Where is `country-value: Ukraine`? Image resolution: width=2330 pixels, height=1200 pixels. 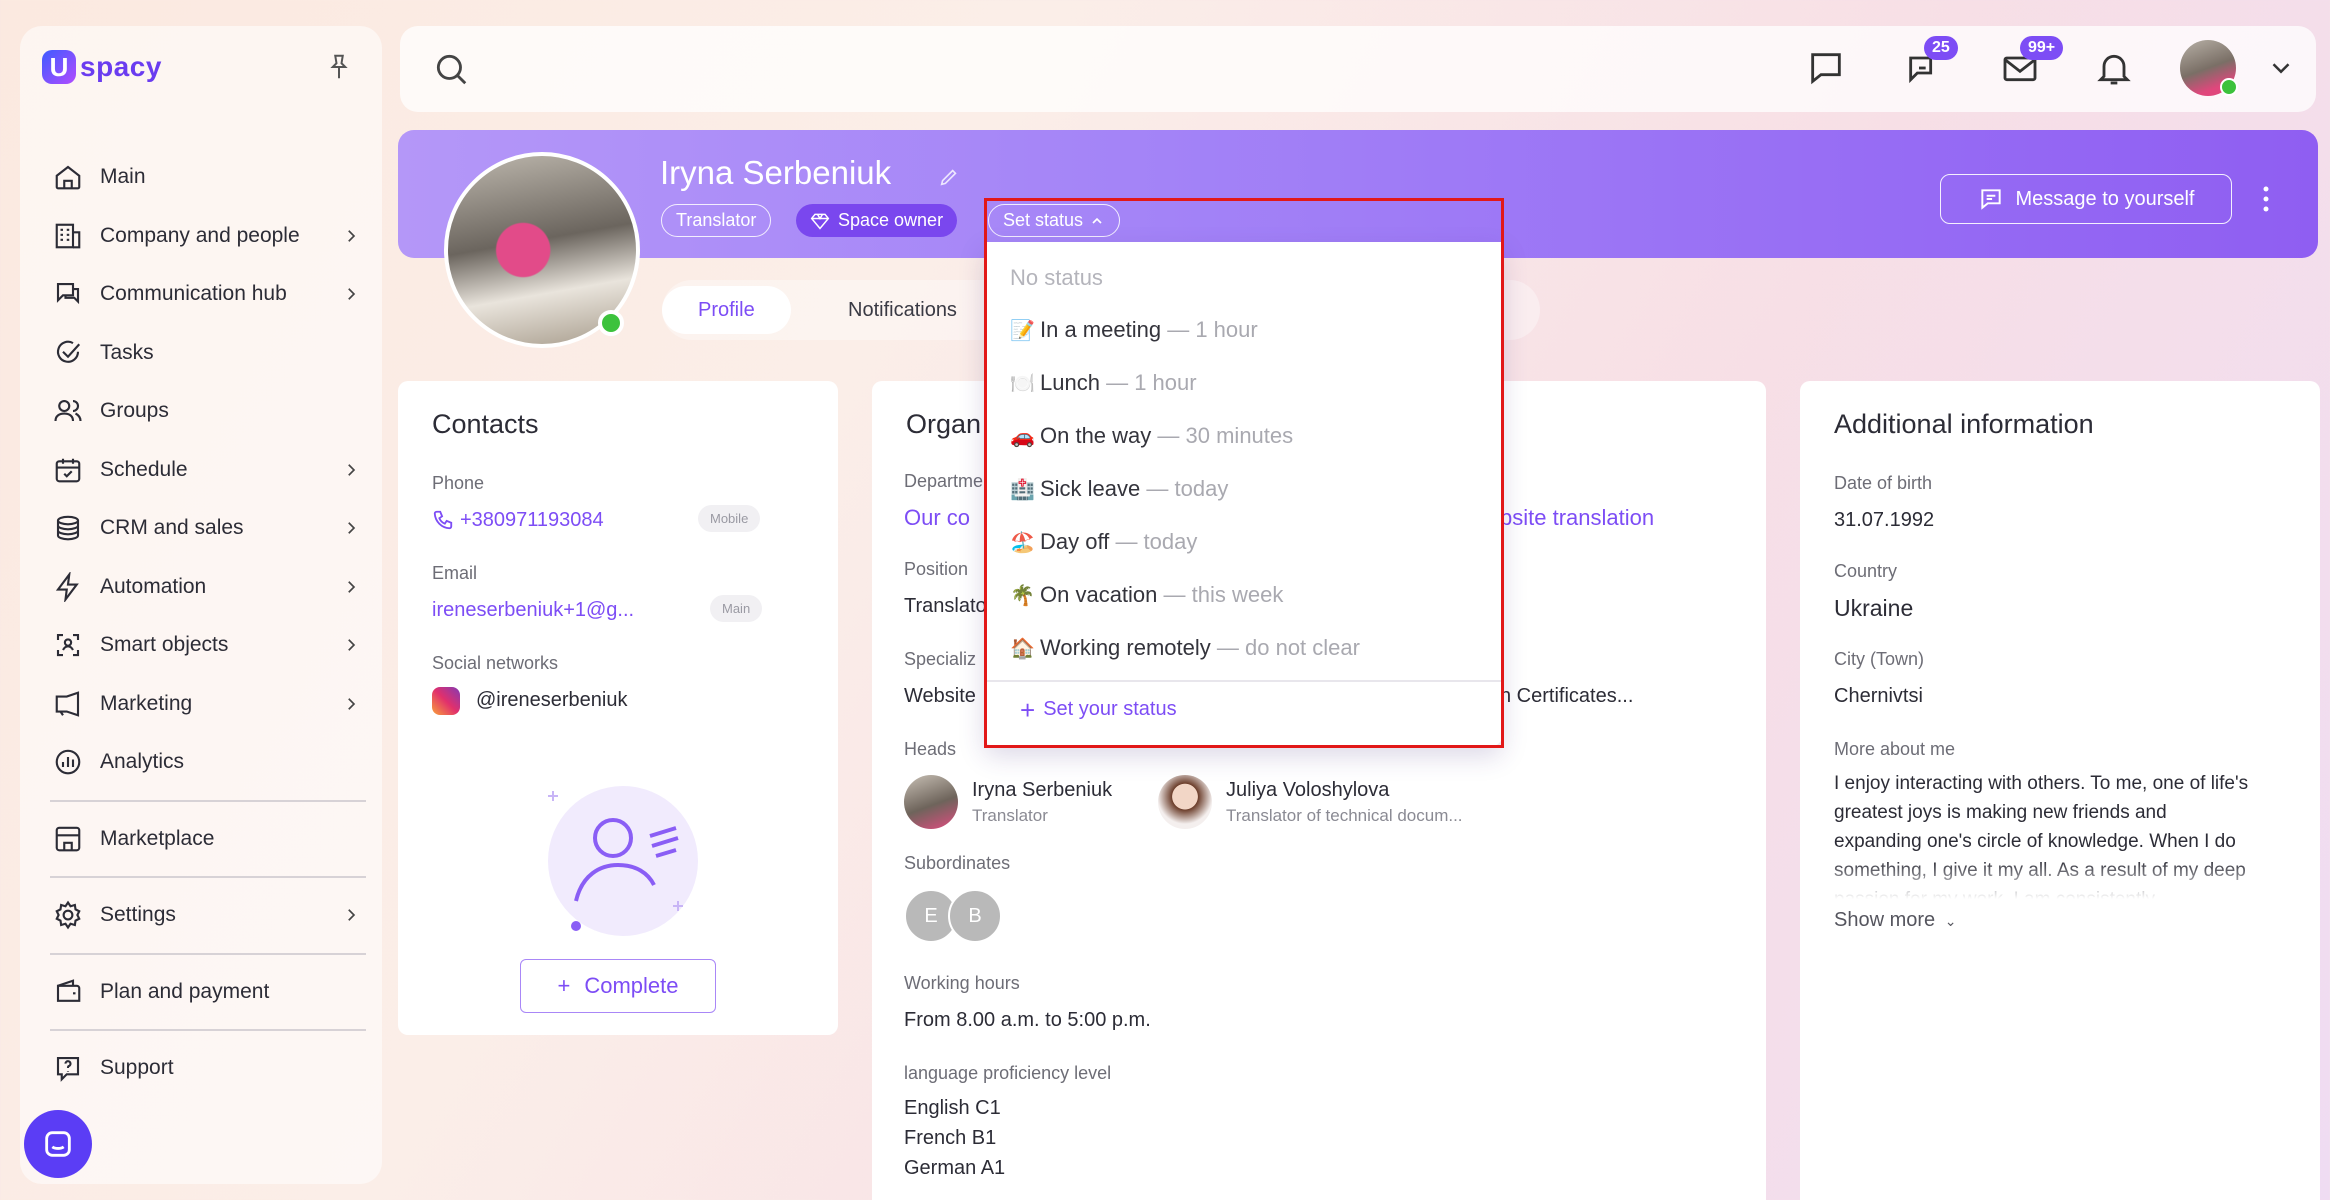 country-value: Ukraine is located at coordinates (1874, 608).